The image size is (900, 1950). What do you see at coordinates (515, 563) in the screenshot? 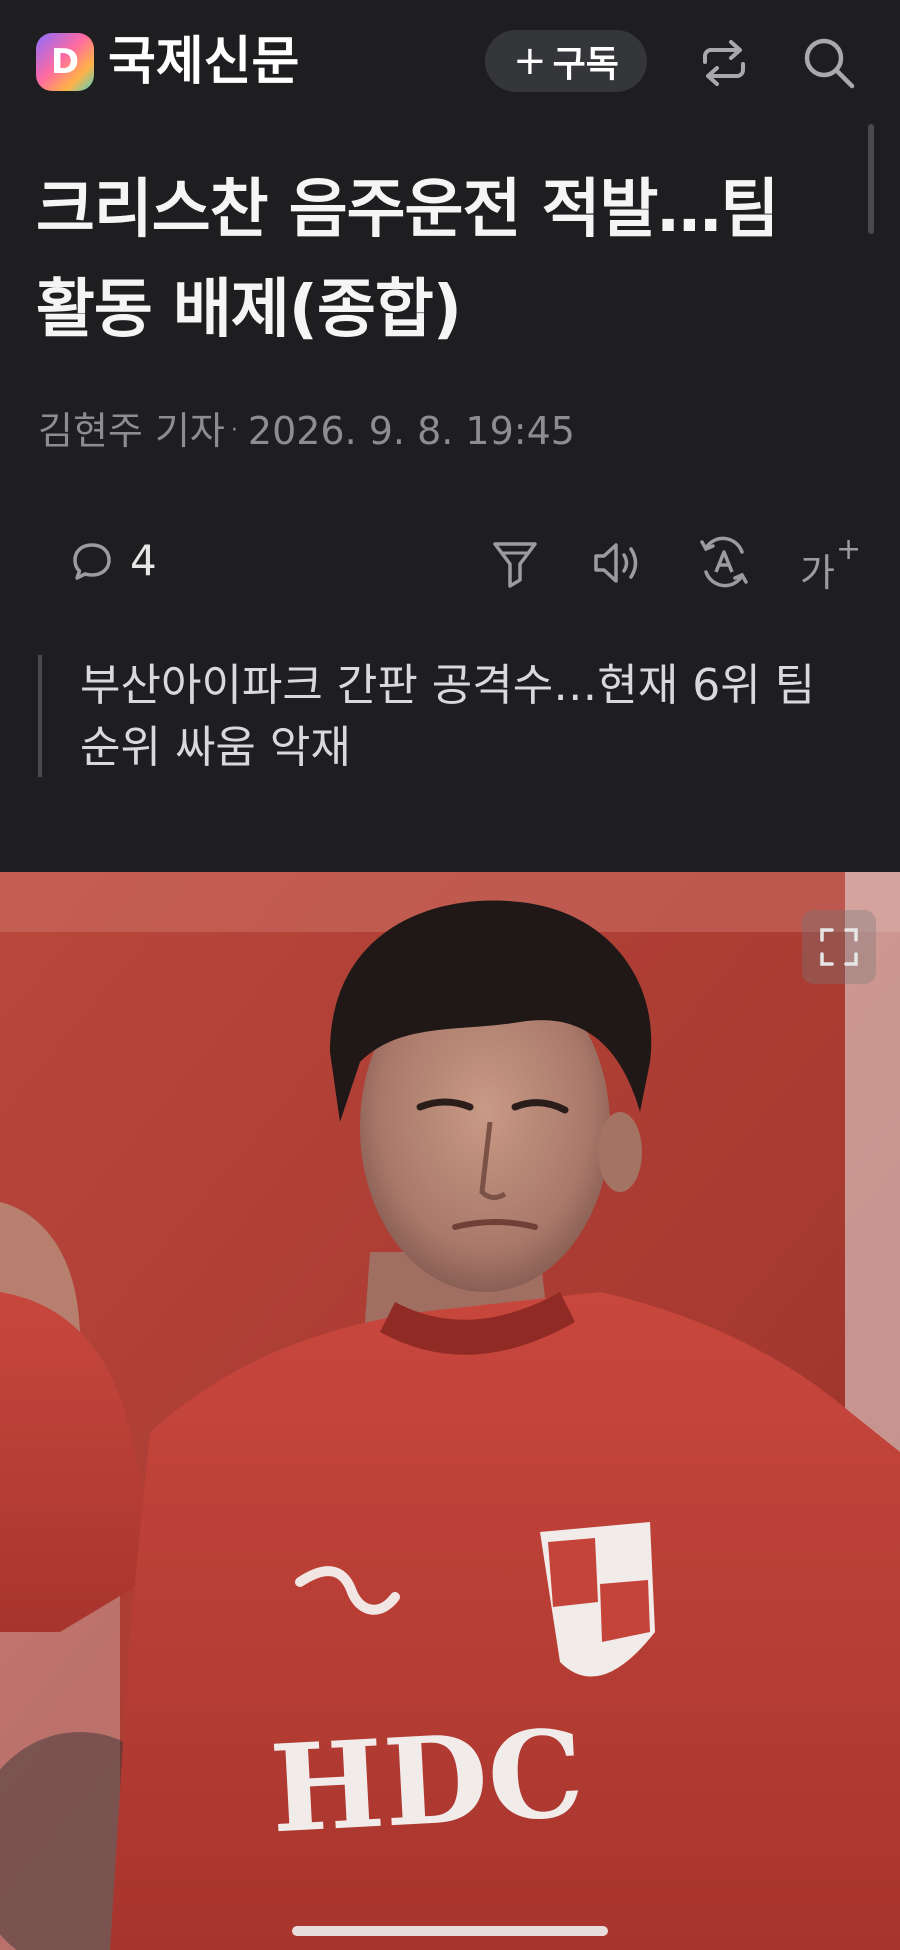
I see `summary-filter-icon` at bounding box center [515, 563].